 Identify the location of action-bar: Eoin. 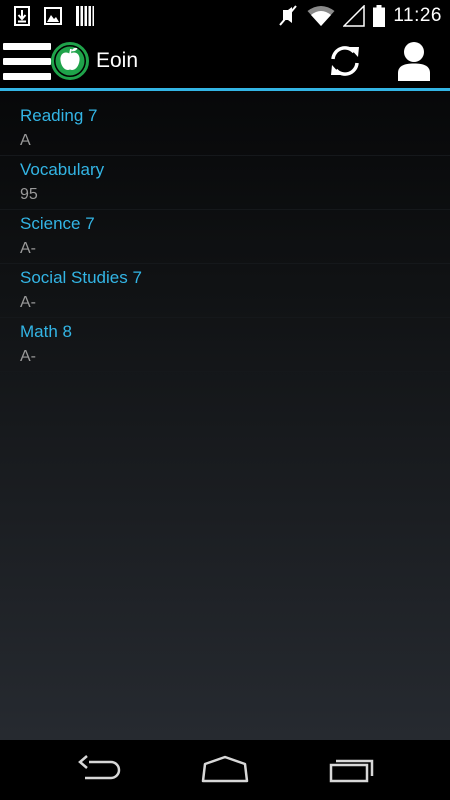
(225, 60).